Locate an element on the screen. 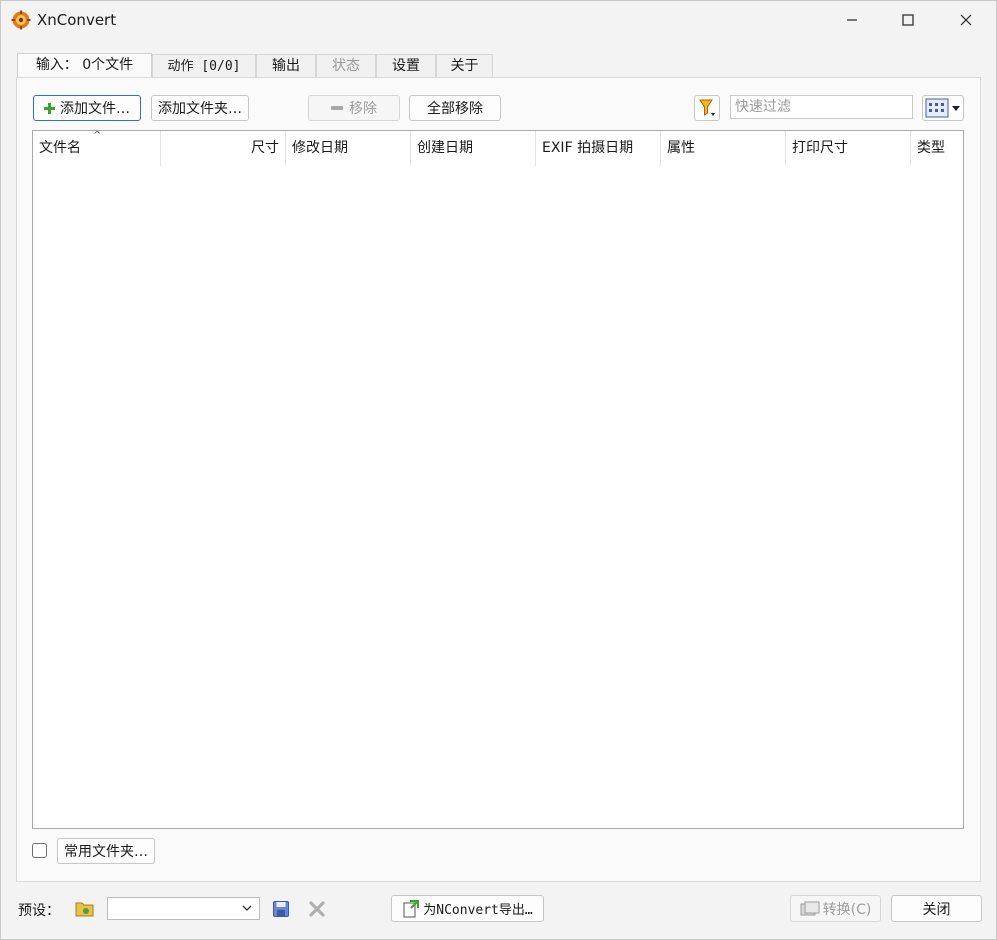 Image resolution: width=997 pixels, height=940 pixels. column-filename: 文件名 ^ is located at coordinates (96, 148).